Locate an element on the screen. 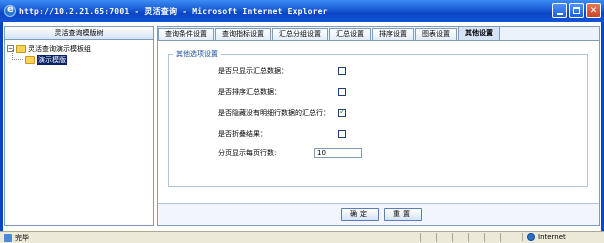 This screenshot has height=243, width=604. status-separators is located at coordinates (468, 237).